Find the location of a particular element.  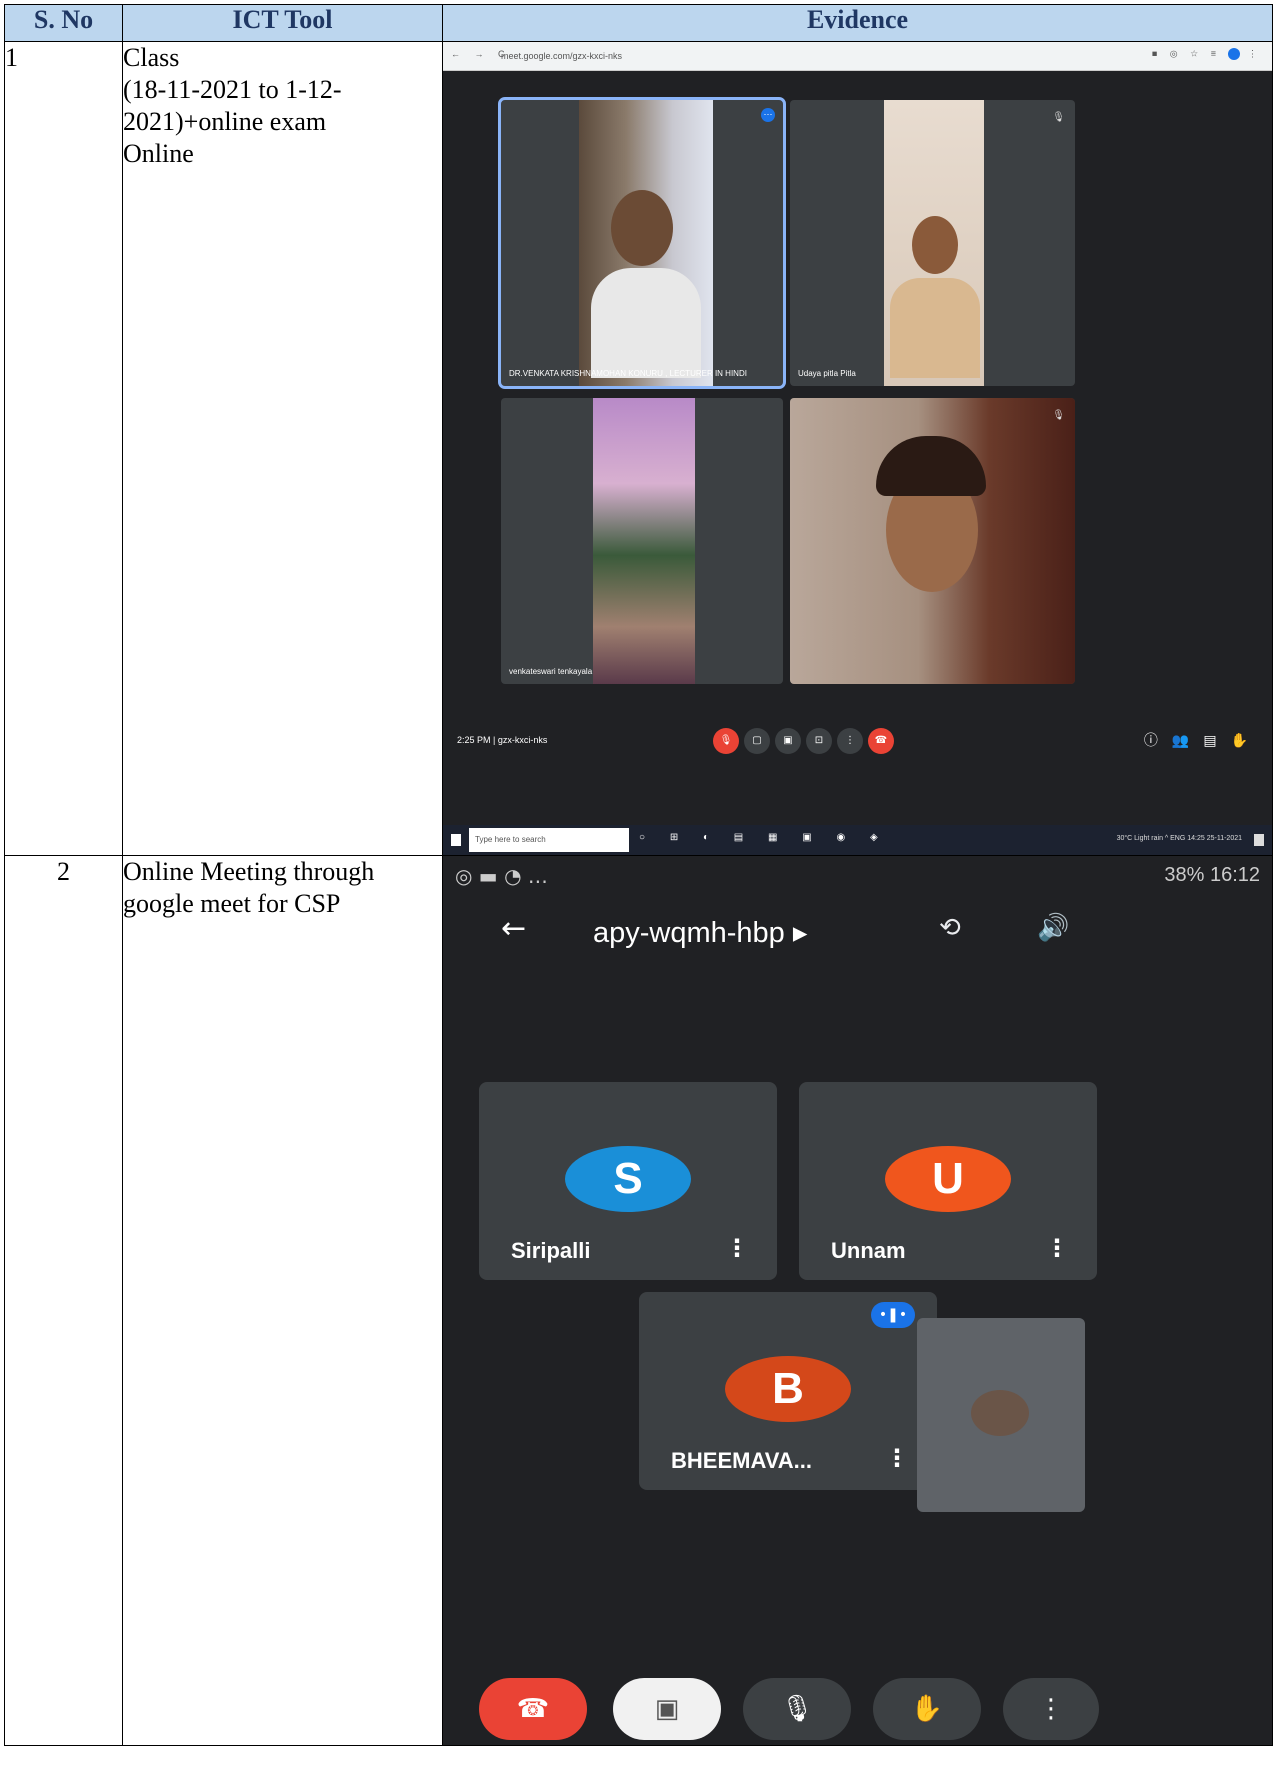

participant-name: Siripalli is located at coordinates (551, 1250).